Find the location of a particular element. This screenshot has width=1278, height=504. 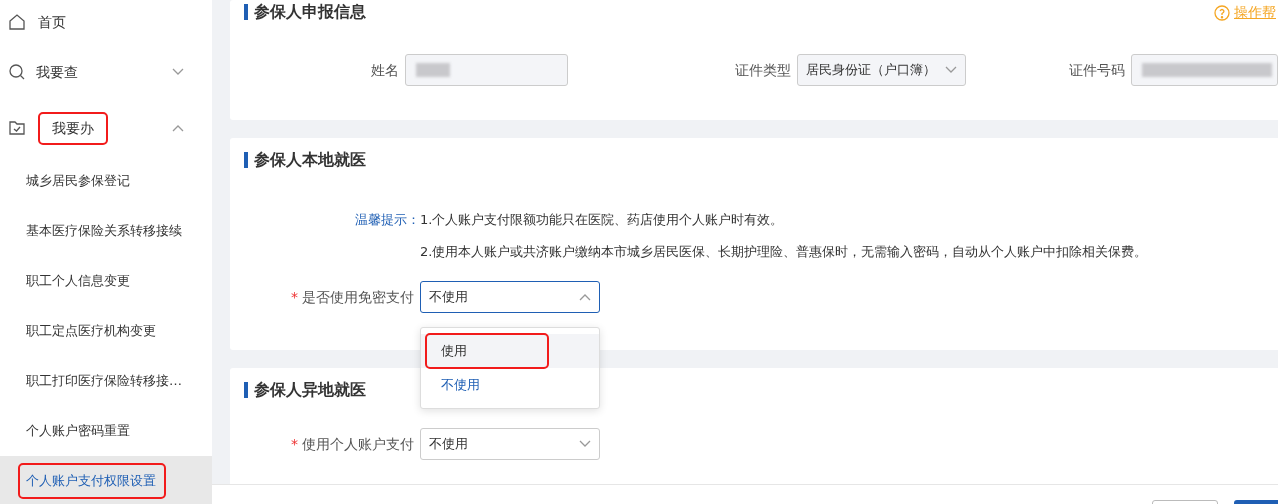

field-label: 证件类型 is located at coordinates (762, 70).